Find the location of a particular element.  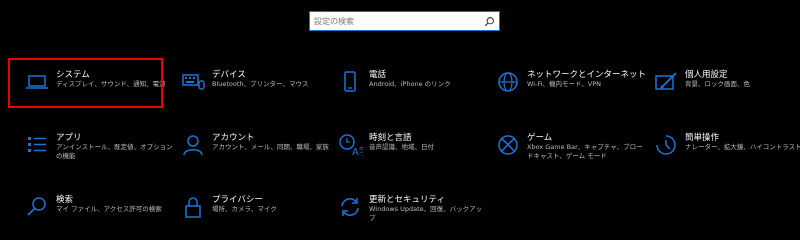

search-icon is located at coordinates (37, 207).